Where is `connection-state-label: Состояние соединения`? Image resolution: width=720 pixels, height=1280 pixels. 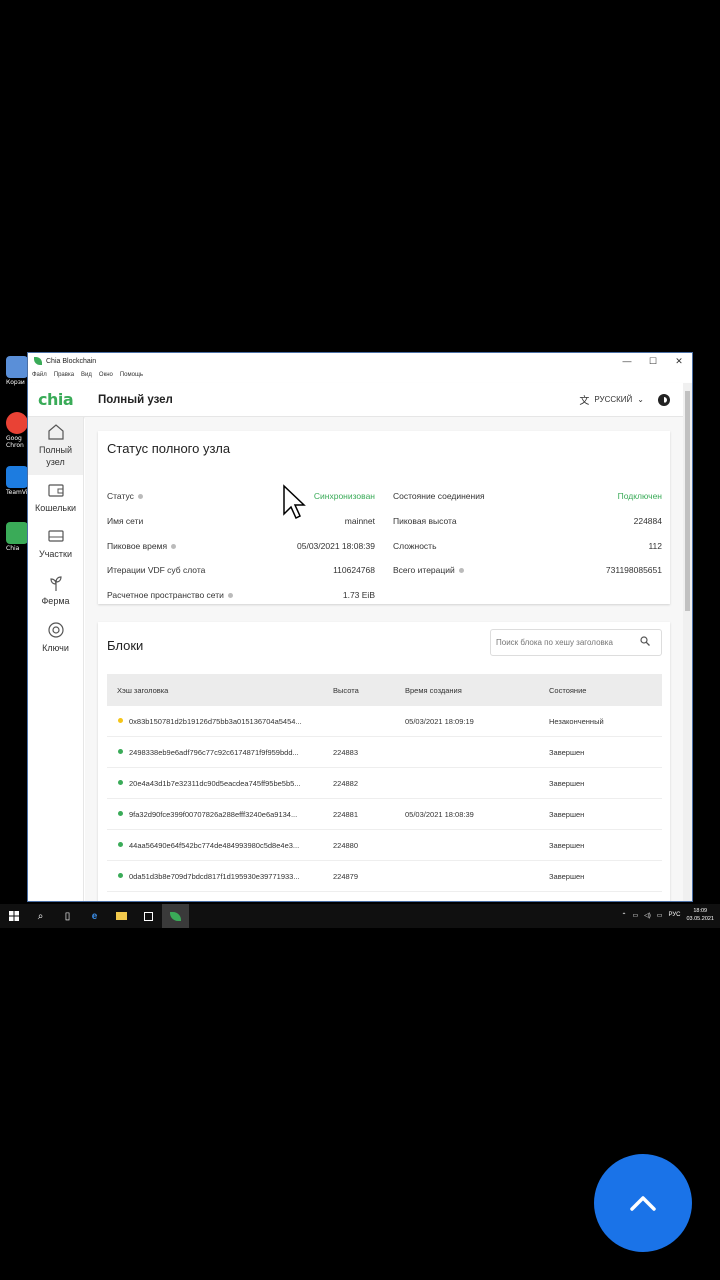
connection-state-label: Состояние соединения is located at coordinates (439, 496).